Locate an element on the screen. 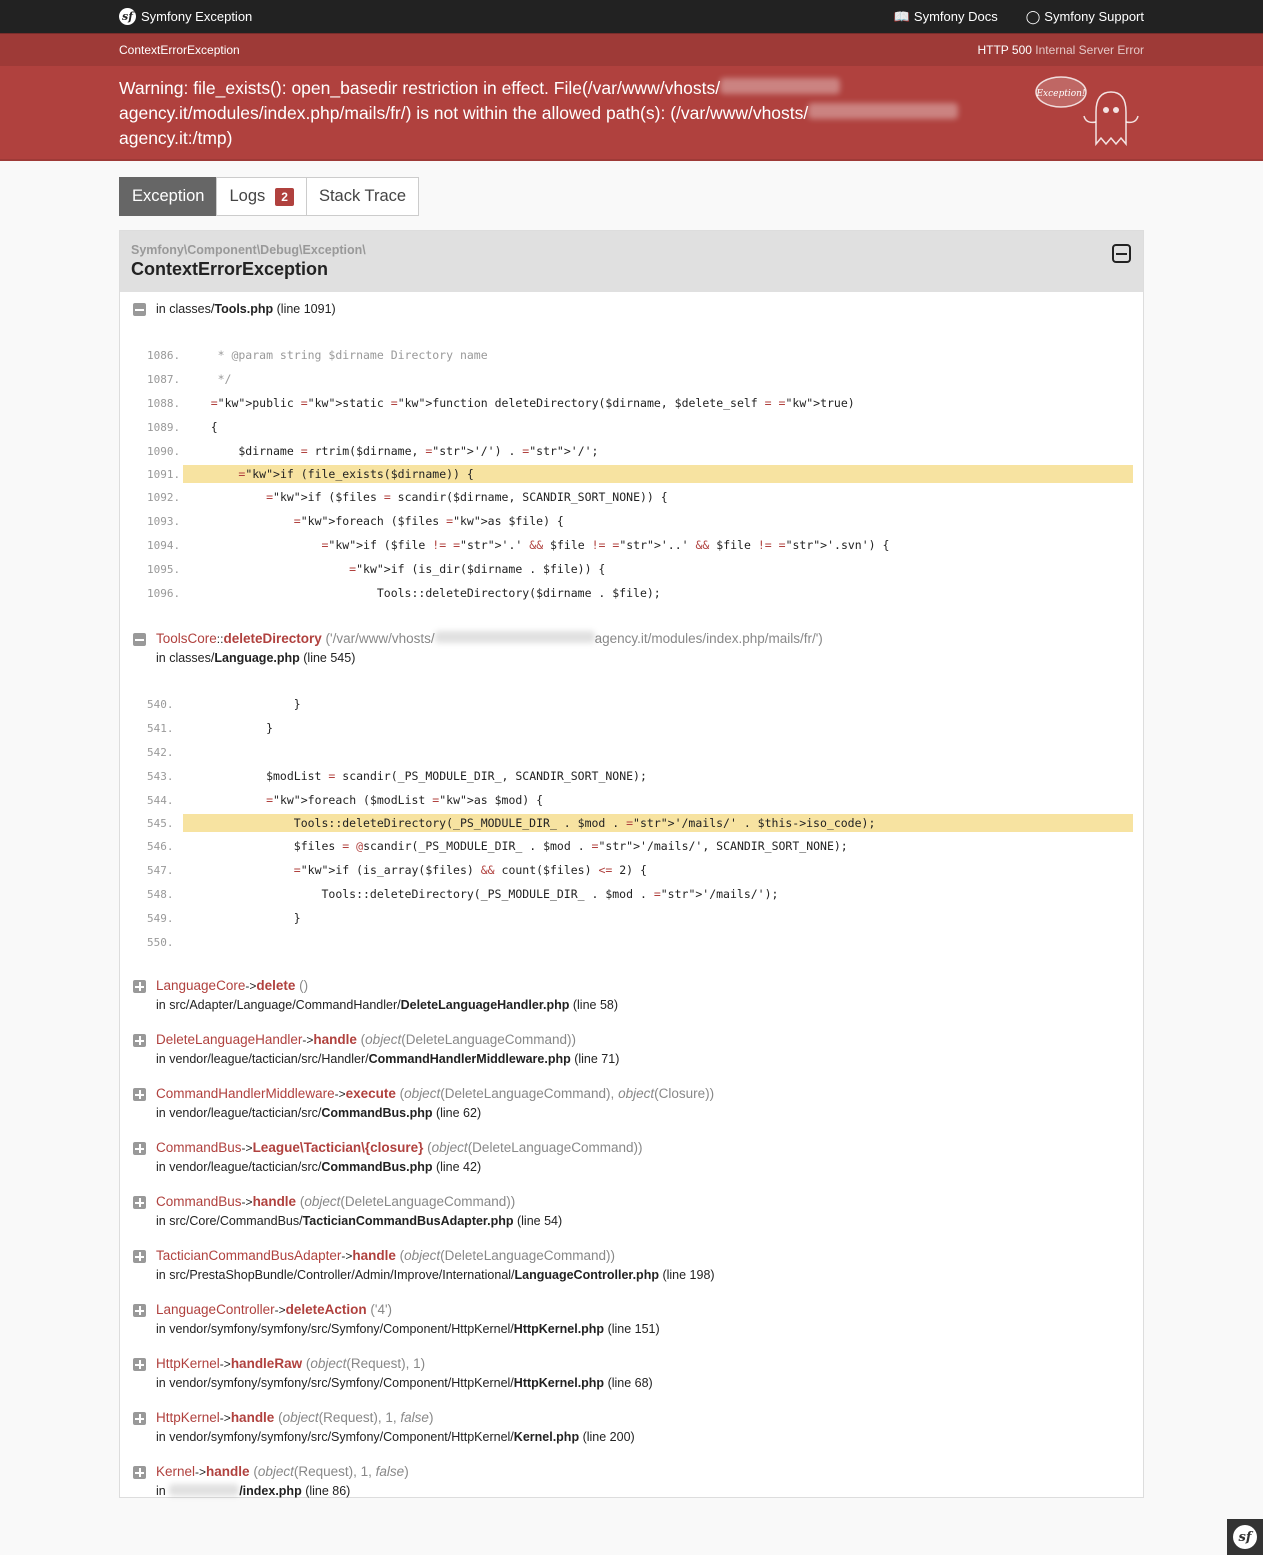  symfony-docs-link: 📖 Symfony Docs is located at coordinates (946, 17).